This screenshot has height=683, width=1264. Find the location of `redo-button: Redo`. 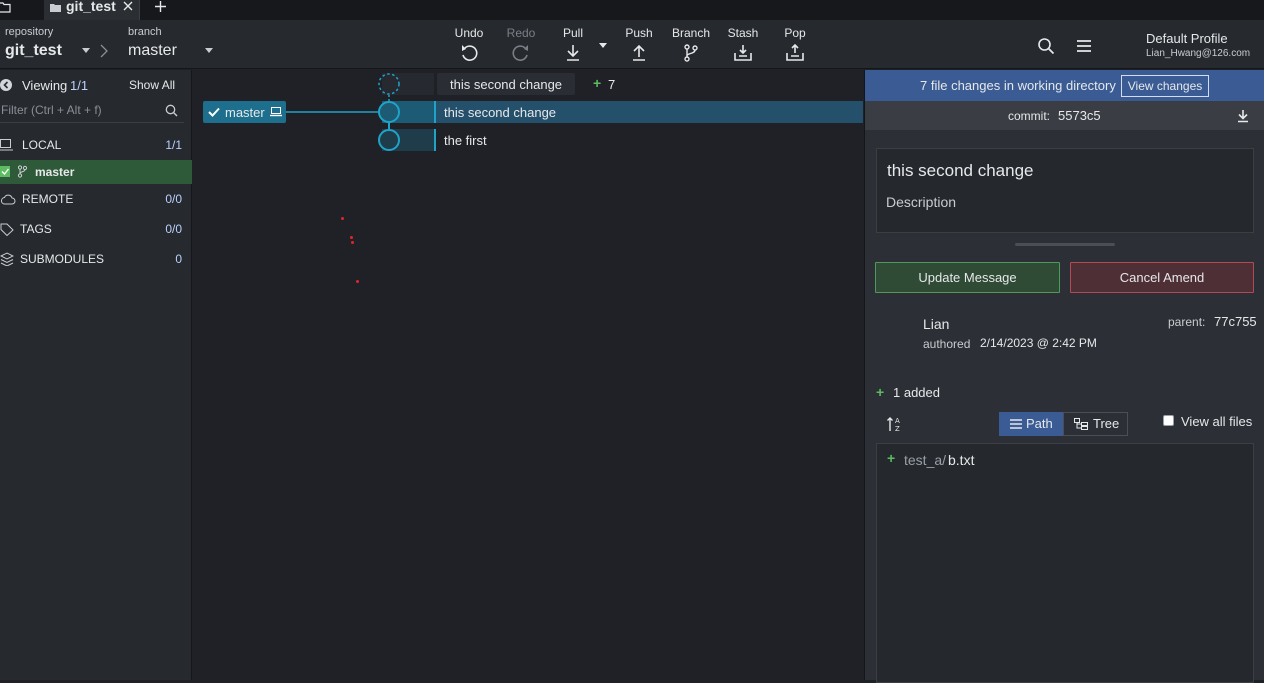

redo-button: Redo is located at coordinates (521, 46).